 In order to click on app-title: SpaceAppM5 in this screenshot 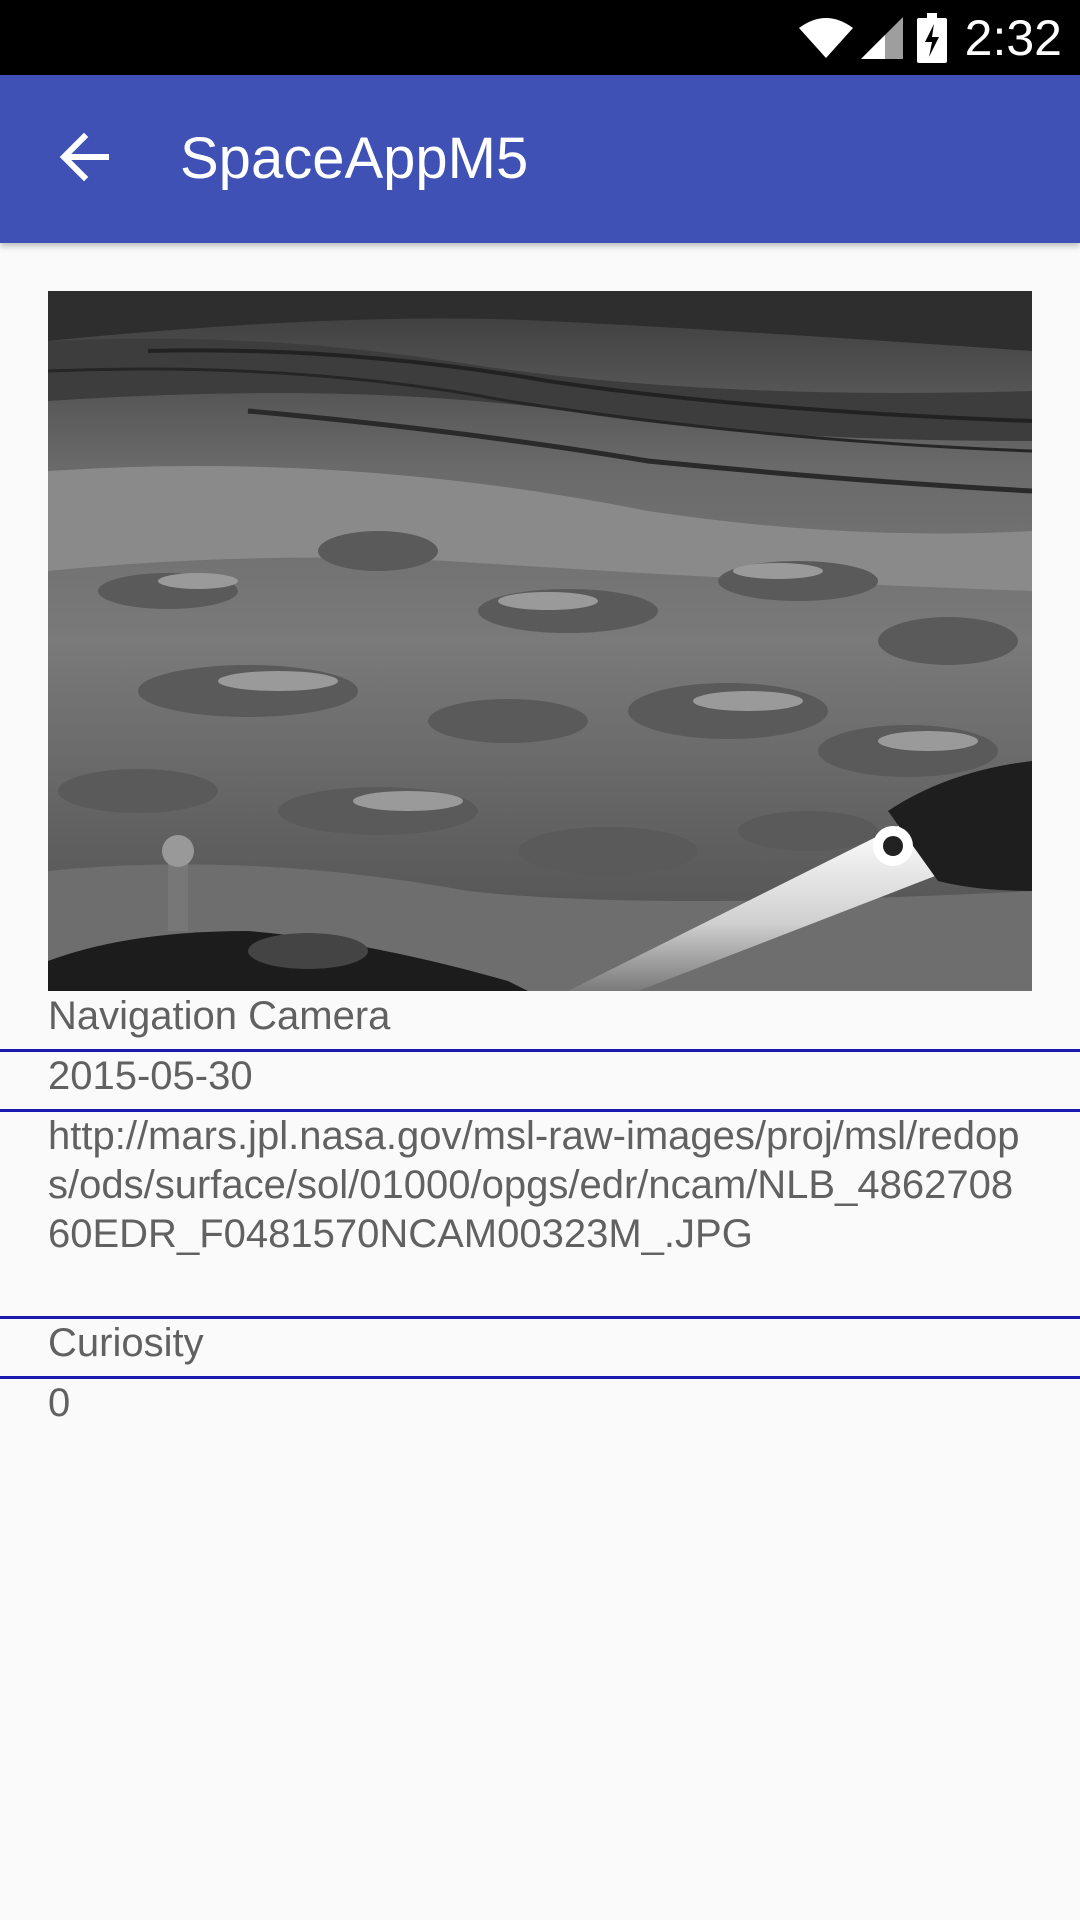, I will do `click(354, 158)`.